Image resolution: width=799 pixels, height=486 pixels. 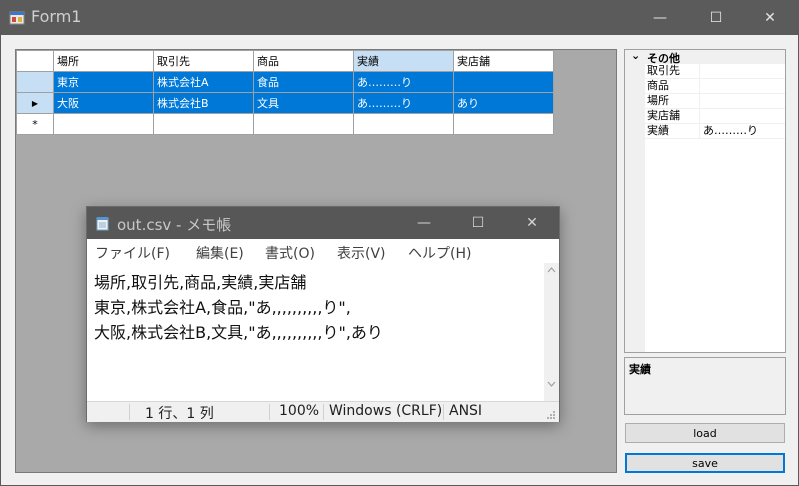 What do you see at coordinates (742, 131) in the screenshot?
I see `property-value: あ………り` at bounding box center [742, 131].